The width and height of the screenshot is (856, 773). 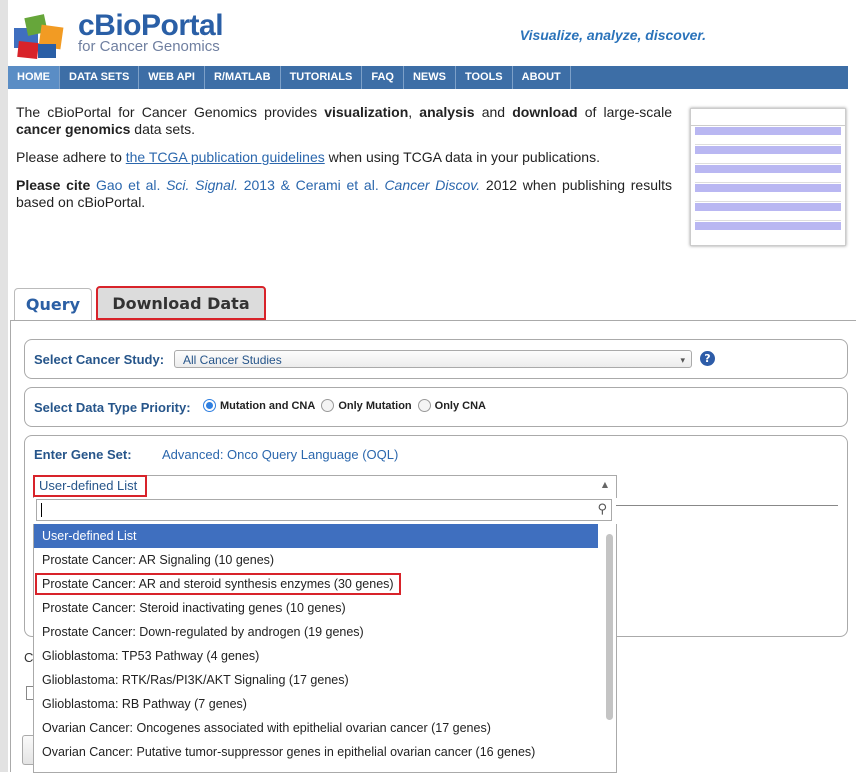 I want to click on gene-set-selected-value: User-defined List, so click(x=90, y=486).